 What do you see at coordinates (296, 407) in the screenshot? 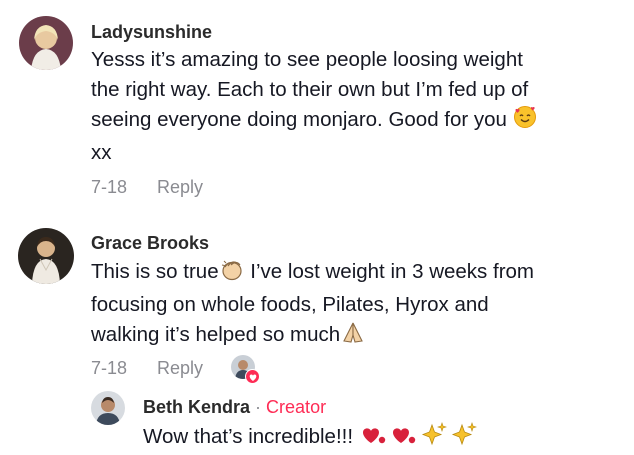
I see `creator-badge: Creator` at bounding box center [296, 407].